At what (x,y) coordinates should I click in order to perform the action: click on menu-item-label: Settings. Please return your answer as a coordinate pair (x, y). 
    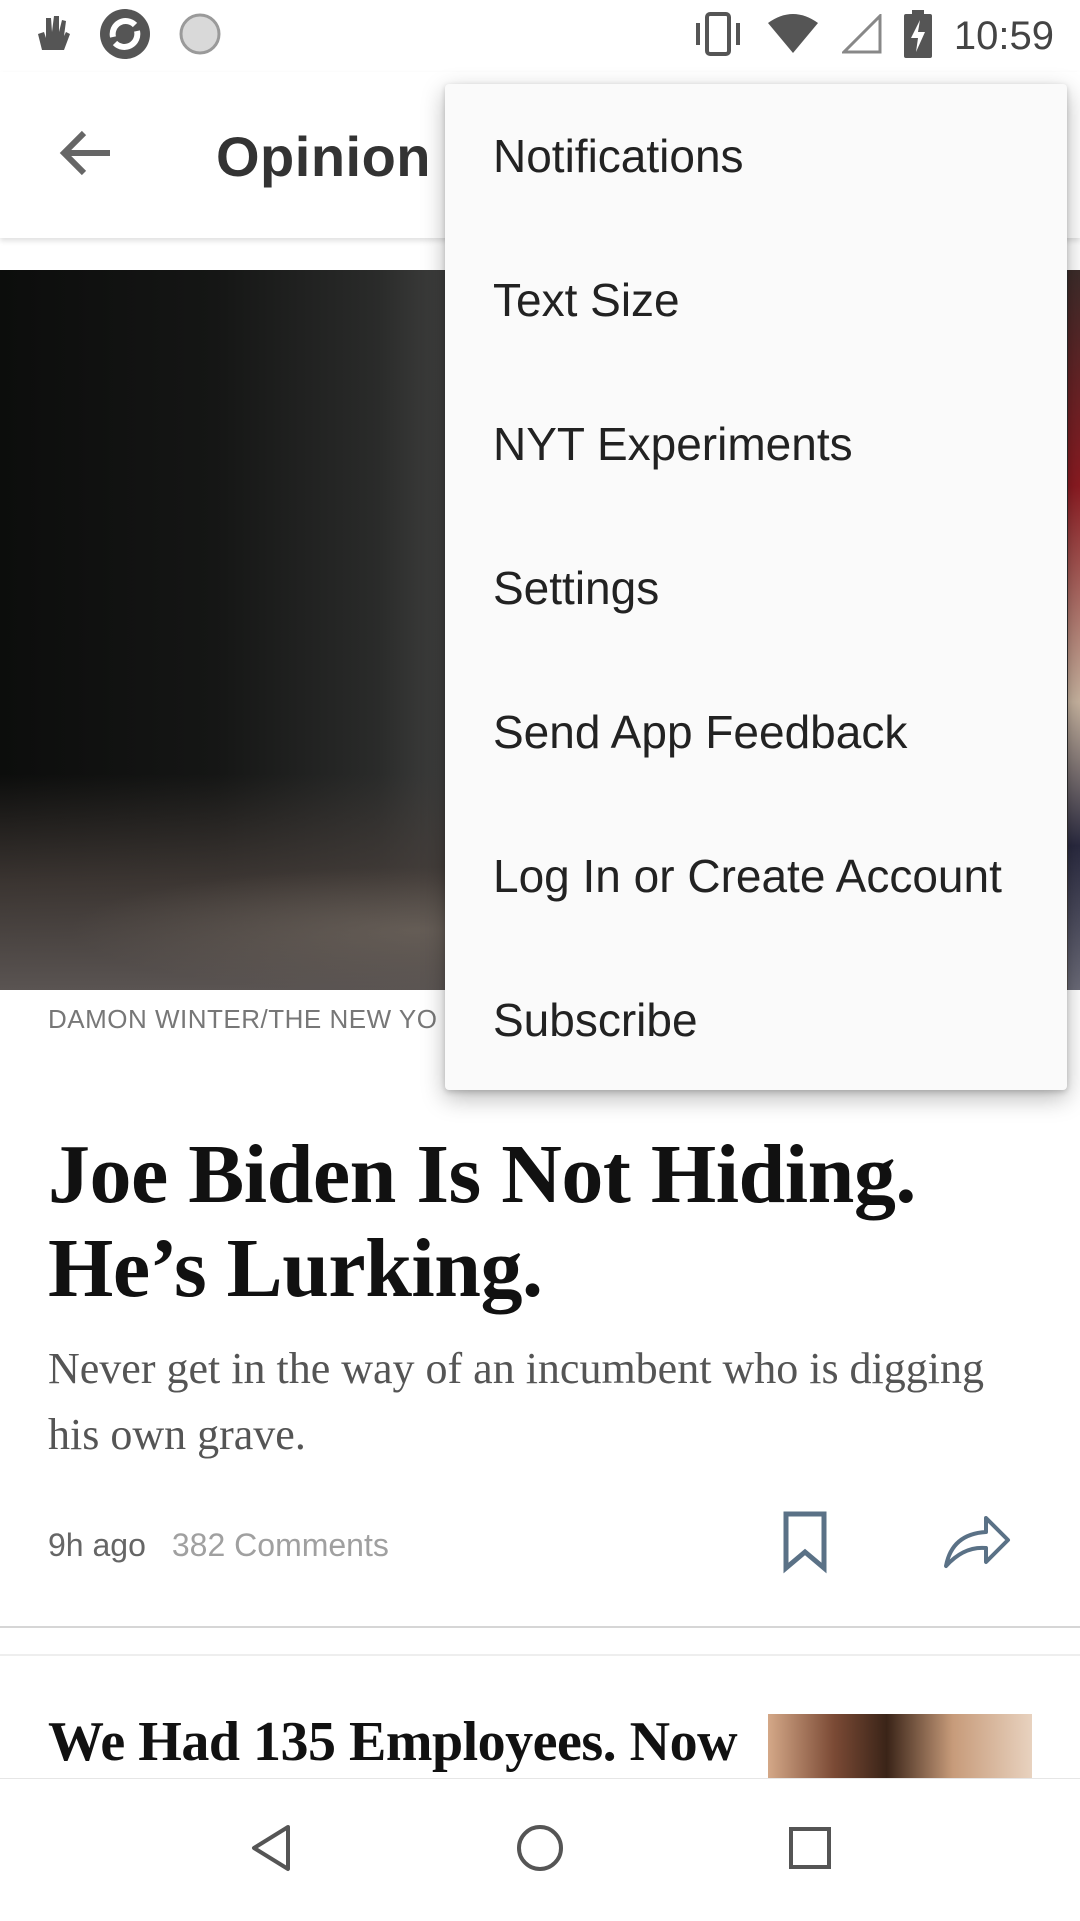
    Looking at the image, I should click on (576, 588).